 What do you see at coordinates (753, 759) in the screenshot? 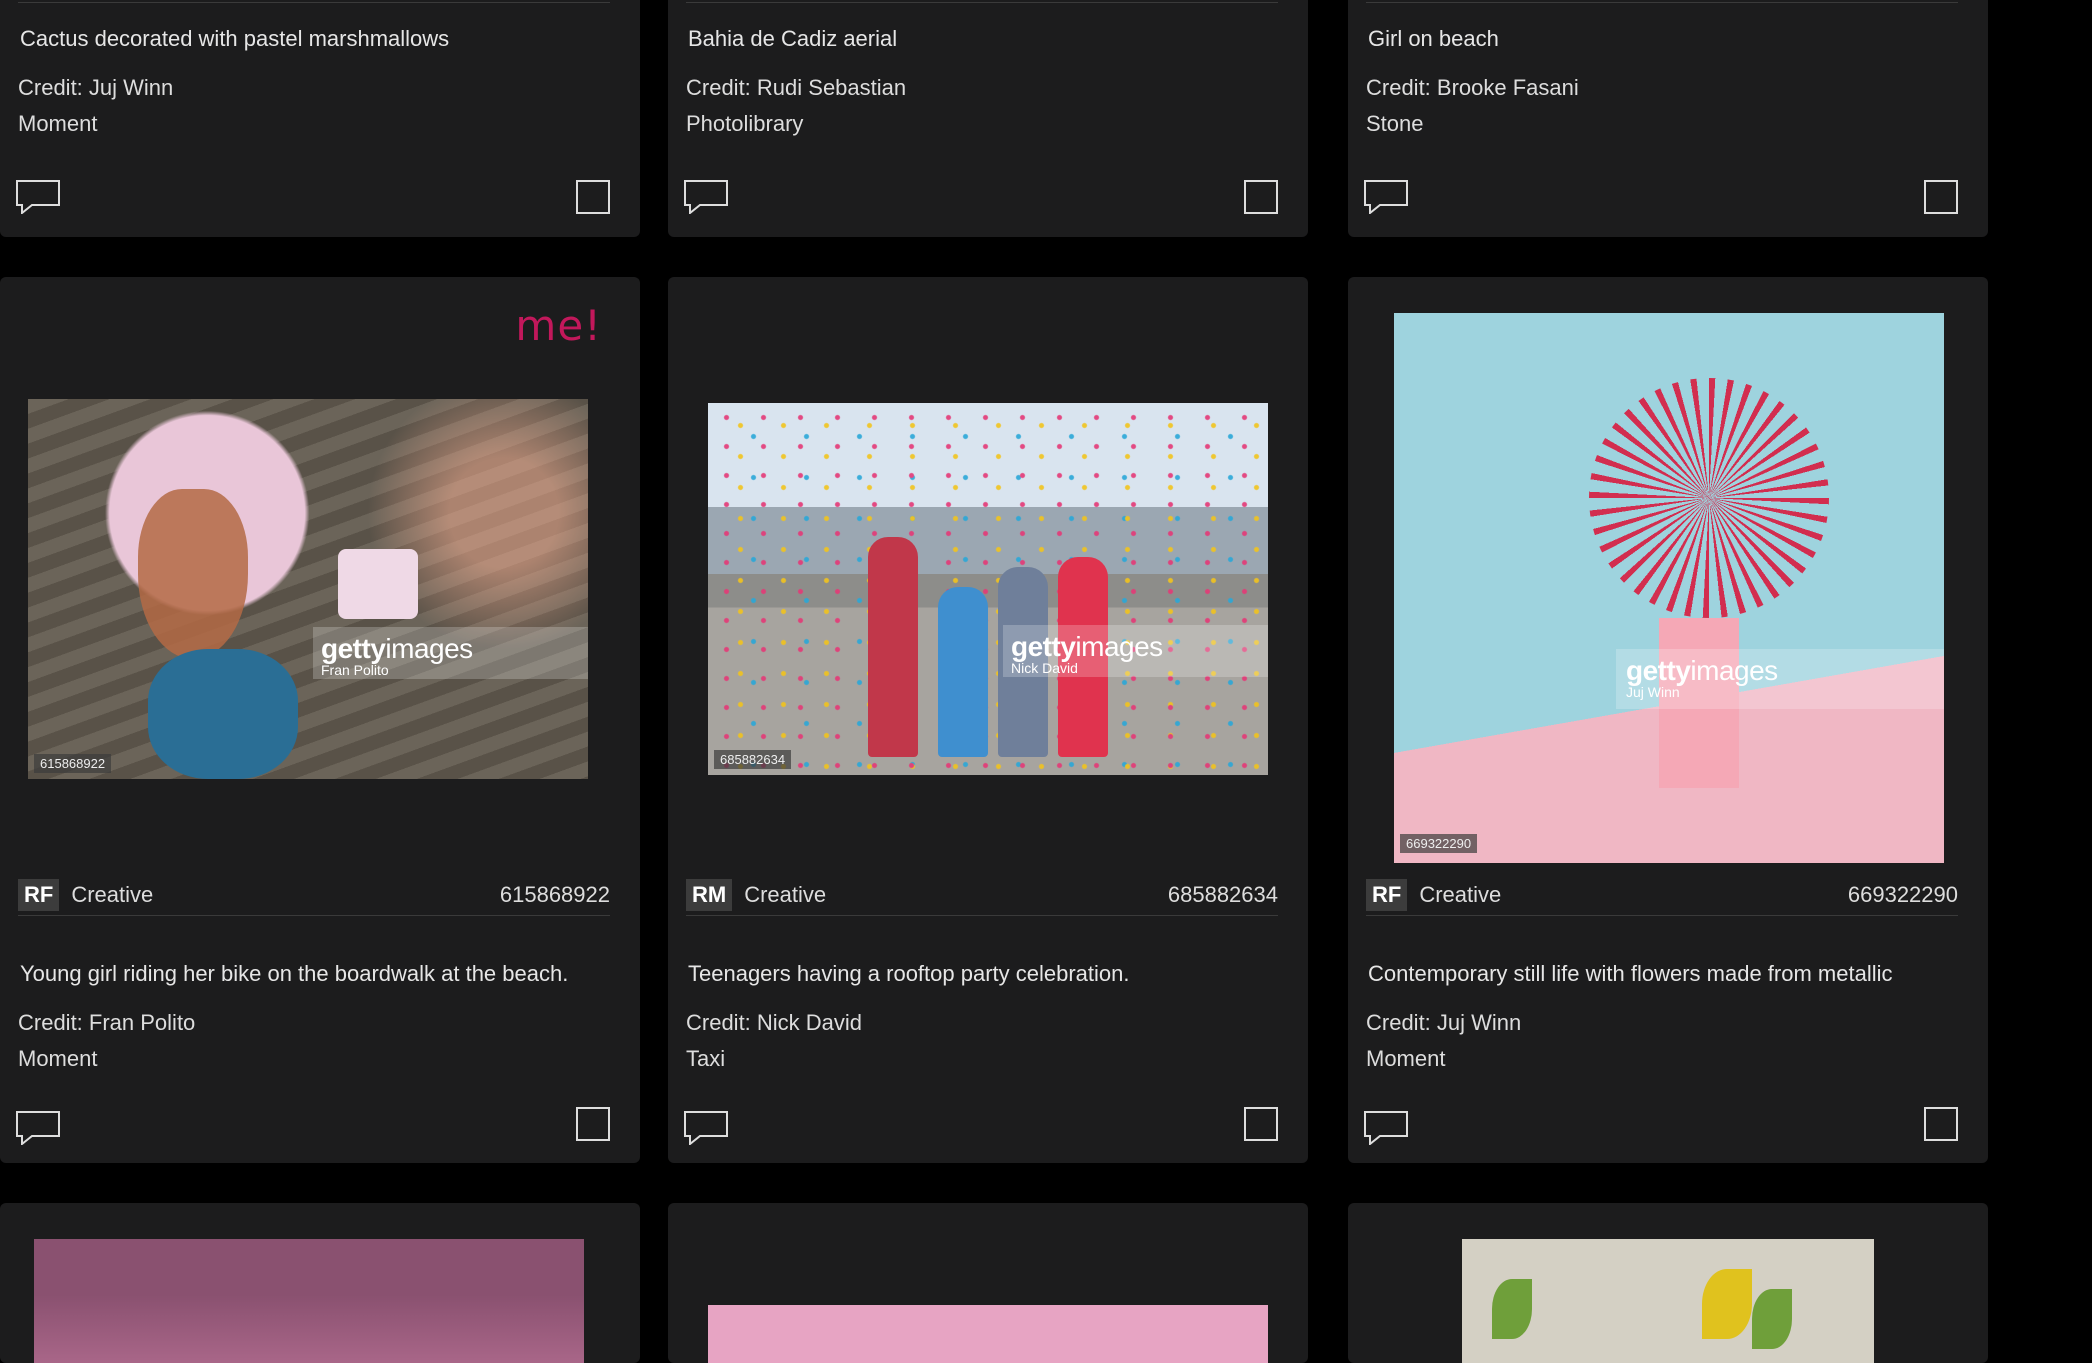
I see `image-id-tag: 685882634` at bounding box center [753, 759].